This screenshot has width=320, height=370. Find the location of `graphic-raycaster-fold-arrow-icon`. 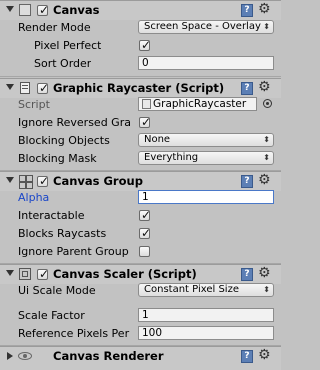

graphic-raycaster-fold-arrow-icon is located at coordinates (10, 87).